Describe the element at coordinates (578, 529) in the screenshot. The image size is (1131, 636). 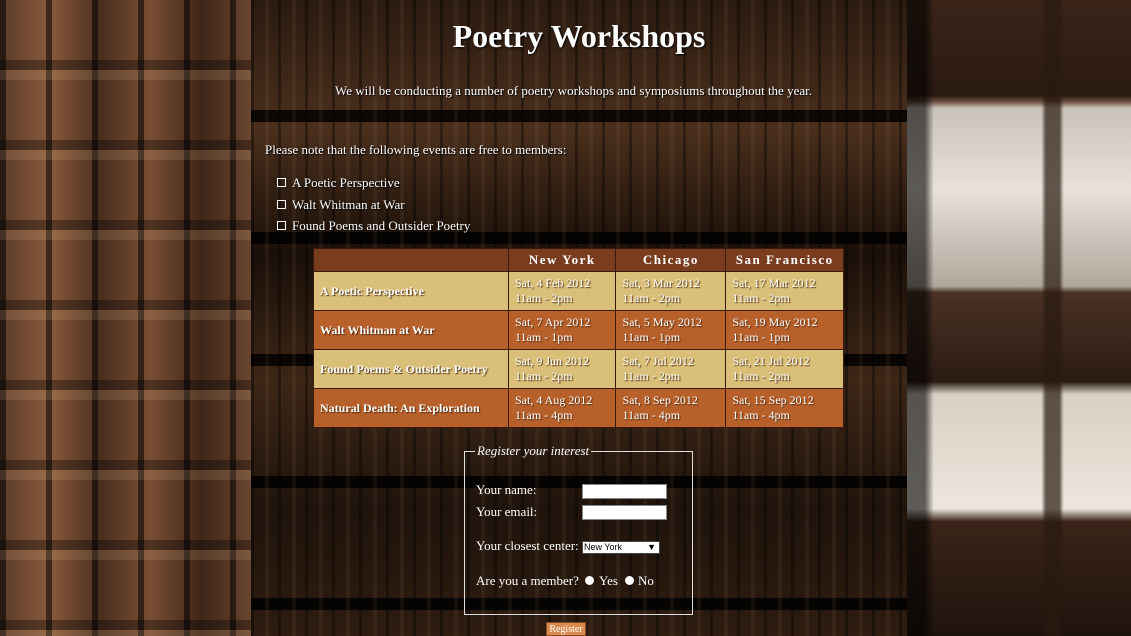
I see `registration-form: Register your interest` at that location.